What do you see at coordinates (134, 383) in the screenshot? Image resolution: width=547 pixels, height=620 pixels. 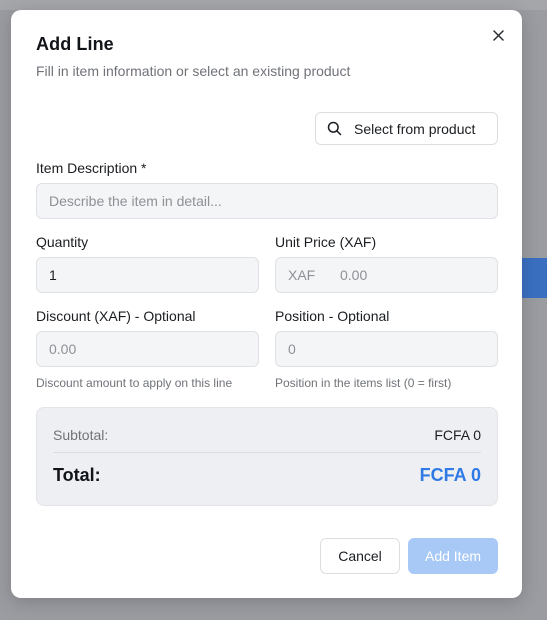 I see `discount-hint: Discount amount to apply on this line` at bounding box center [134, 383].